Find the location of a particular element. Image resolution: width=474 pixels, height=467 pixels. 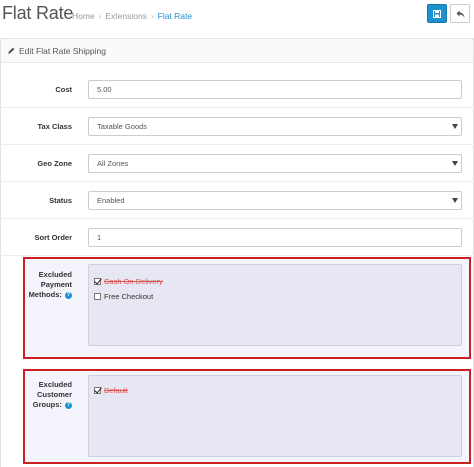

page-header: Flat Rate Home › Extensions › Flat Rate is located at coordinates (237, 16).